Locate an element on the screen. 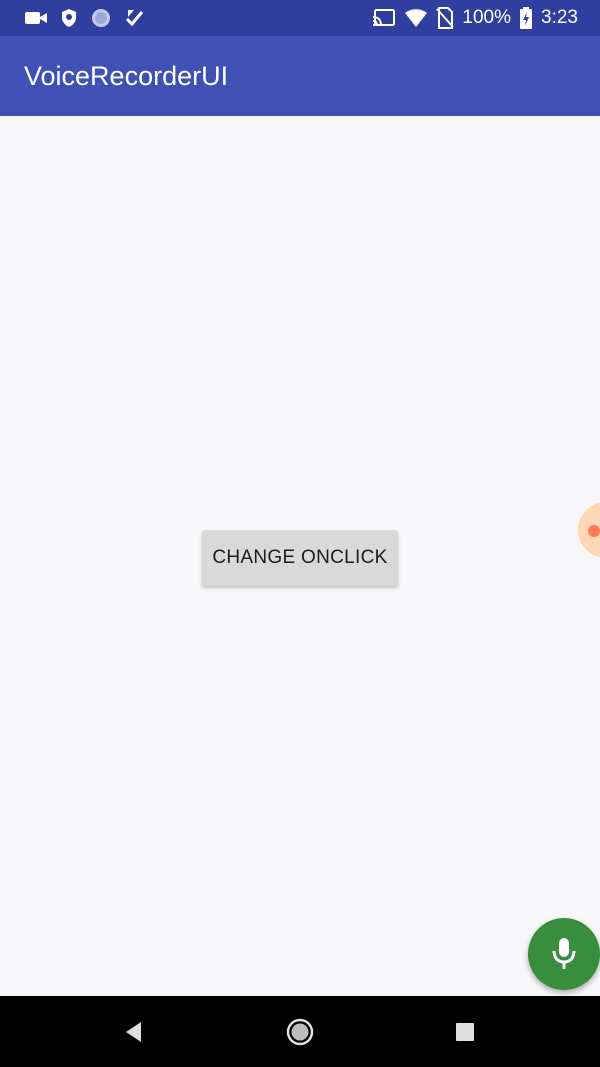 The height and width of the screenshot is (1067, 600). no-sim-icon is located at coordinates (445, 18).